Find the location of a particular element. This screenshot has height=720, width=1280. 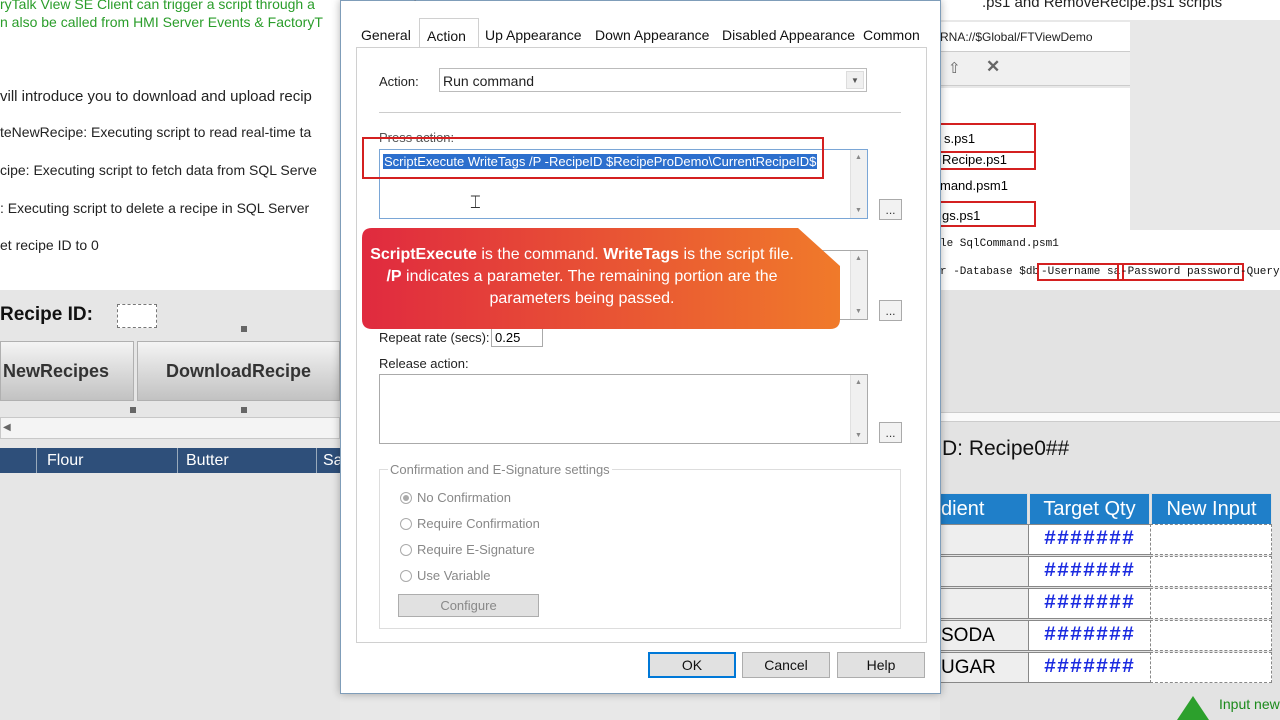

scroll-left-icon: ◀ is located at coordinates (7, 427).